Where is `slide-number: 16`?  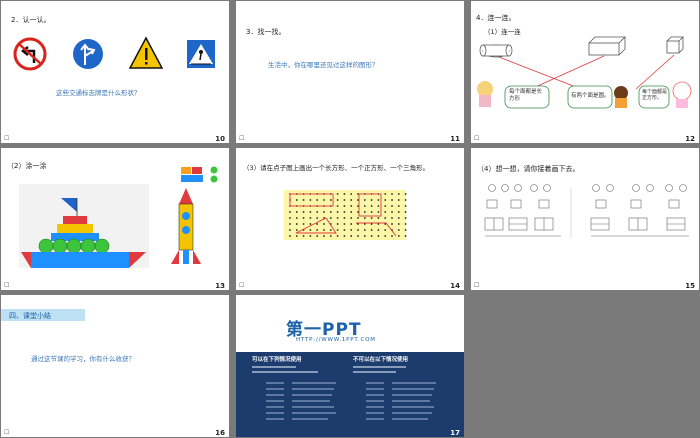 slide-number: 16 is located at coordinates (220, 433).